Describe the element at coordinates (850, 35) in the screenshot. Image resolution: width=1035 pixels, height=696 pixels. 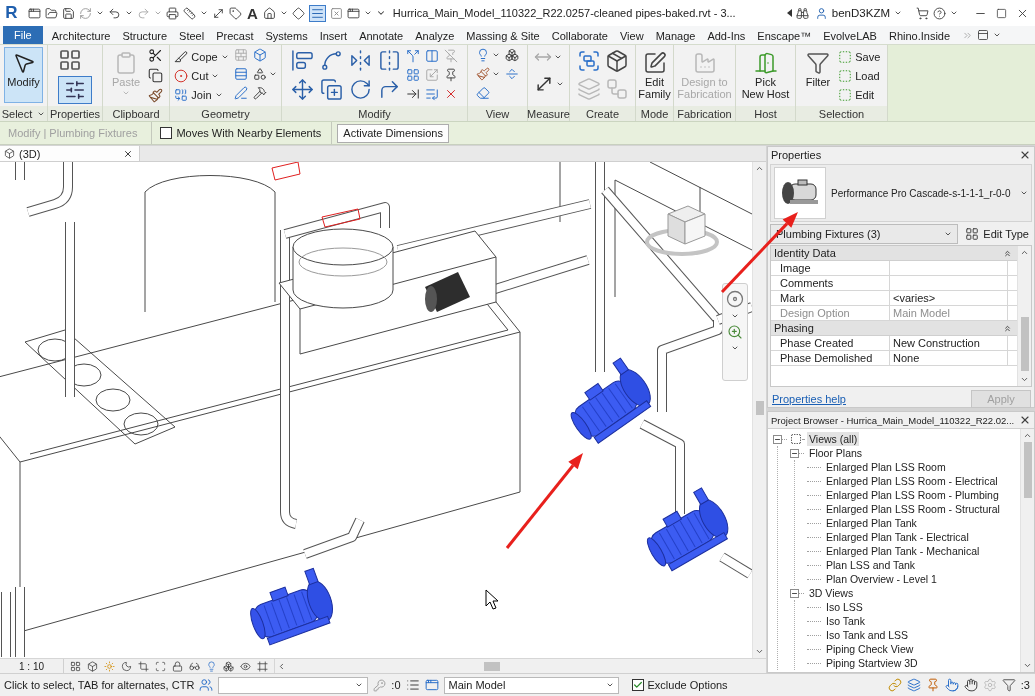
I see `ribbon-tab: EvolveLAB` at that location.